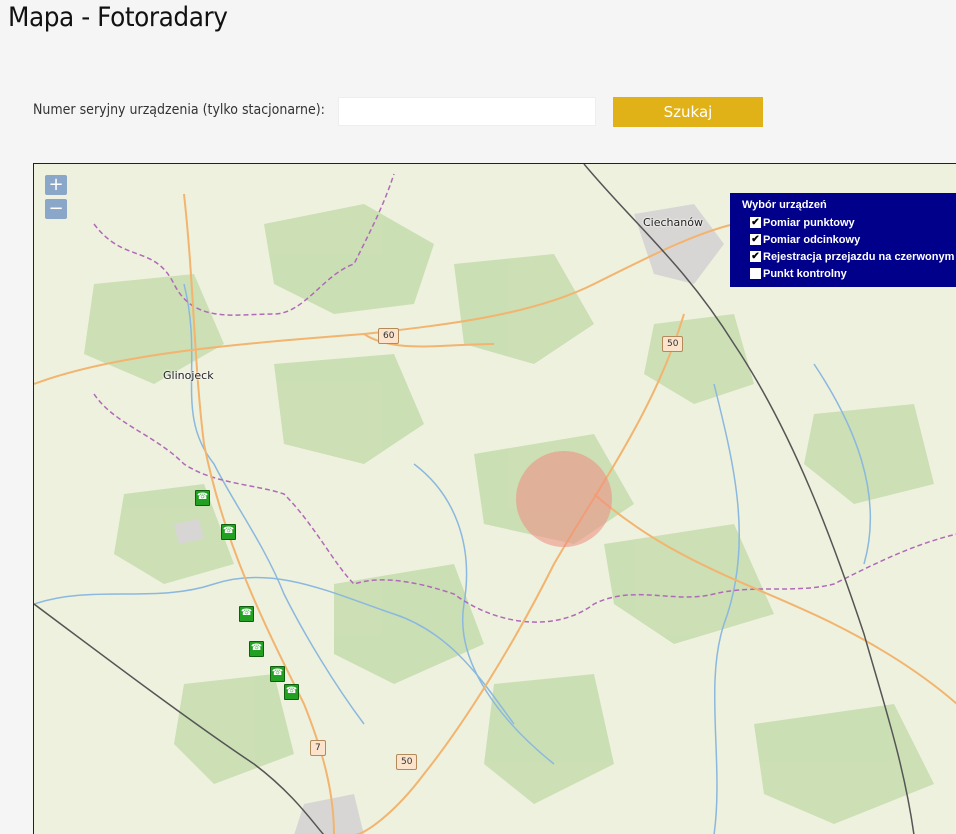 The height and width of the screenshot is (834, 956). What do you see at coordinates (784, 205) in the screenshot?
I see `device-filter-title: Wybór urządzeń` at bounding box center [784, 205].